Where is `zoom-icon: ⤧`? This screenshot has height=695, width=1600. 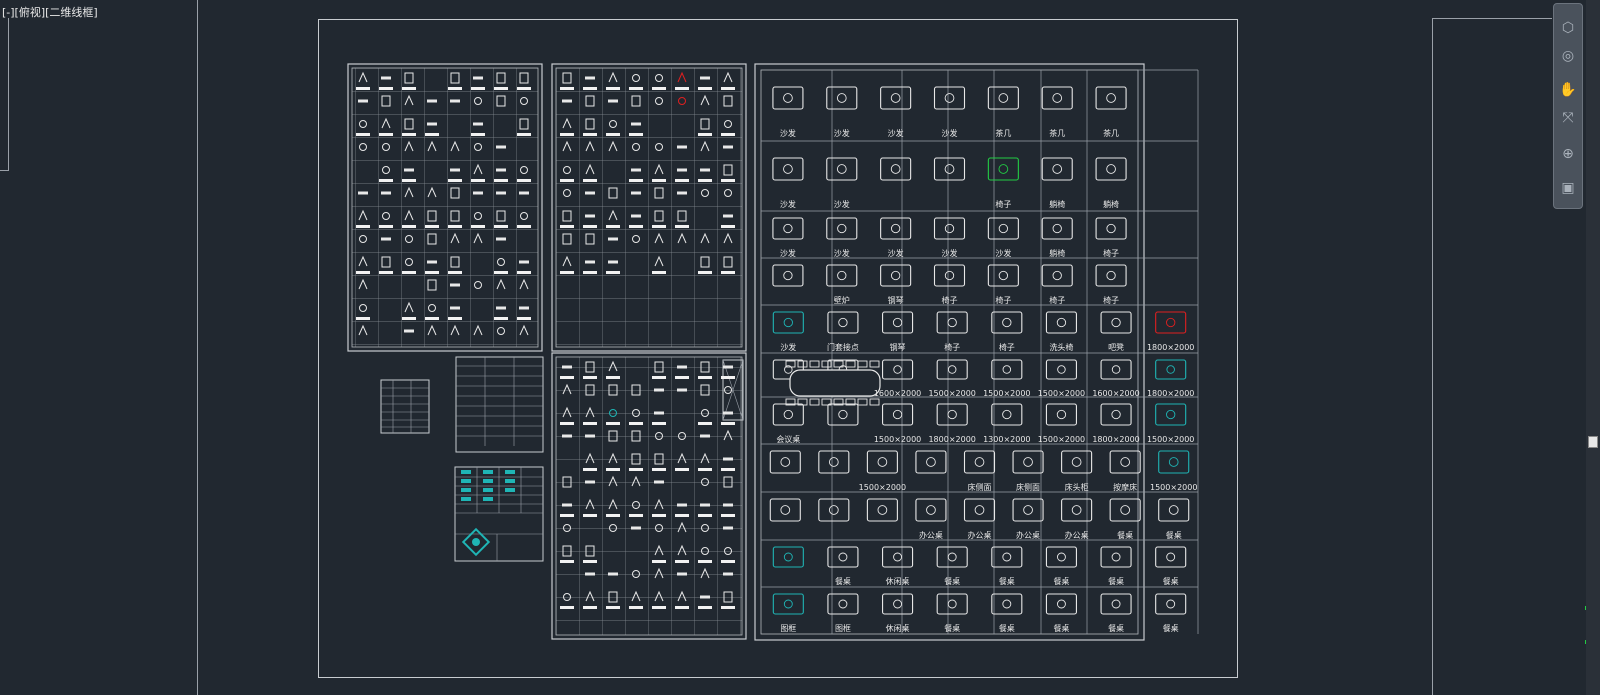
zoom-icon: ⤧ is located at coordinates (1568, 118).